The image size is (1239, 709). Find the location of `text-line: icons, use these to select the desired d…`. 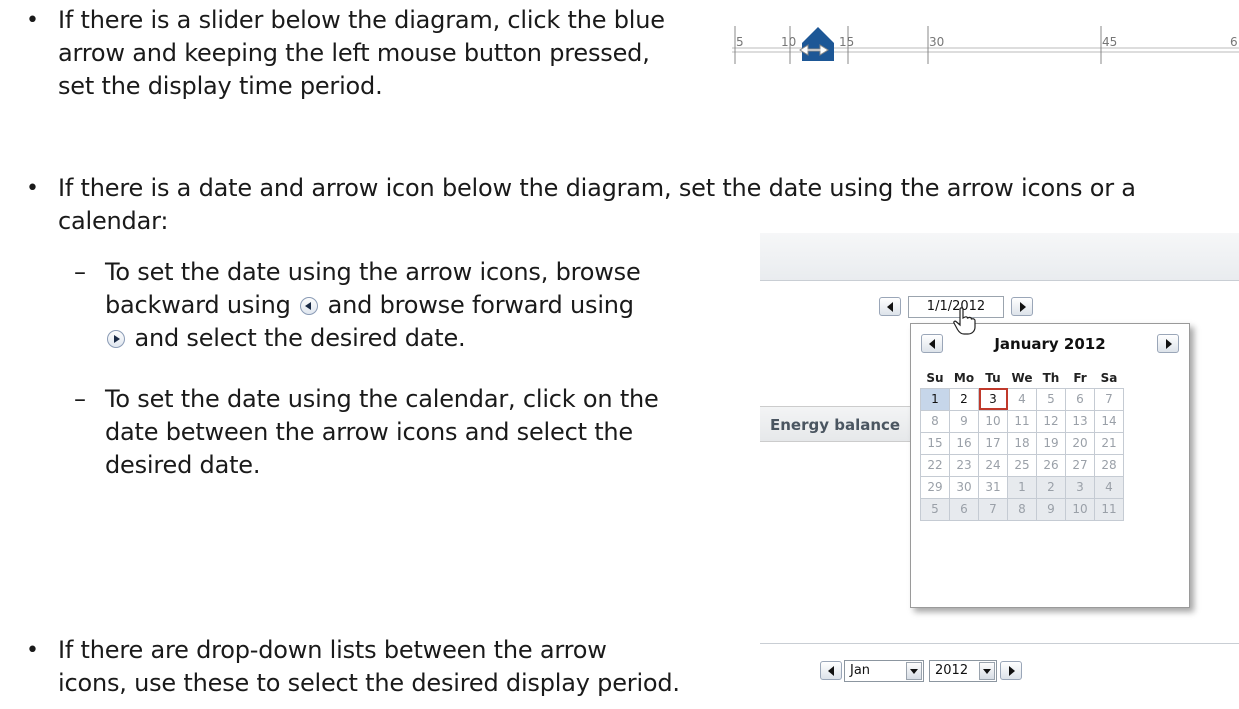

text-line: icons, use these to select the desired d… is located at coordinates (369, 683).